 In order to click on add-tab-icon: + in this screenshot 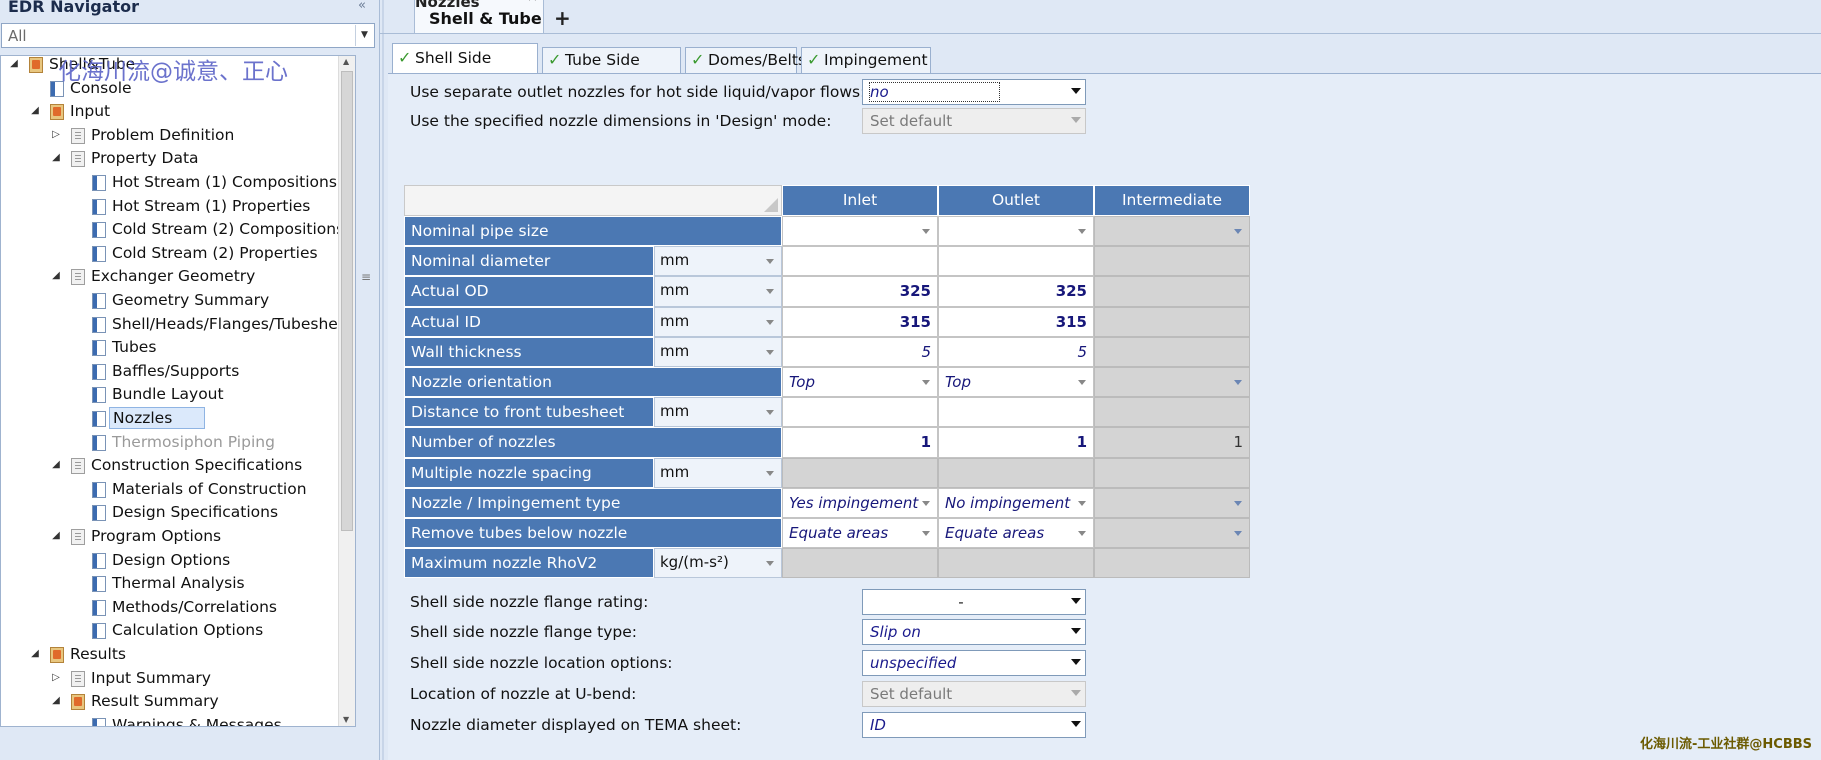, I will do `click(562, 18)`.